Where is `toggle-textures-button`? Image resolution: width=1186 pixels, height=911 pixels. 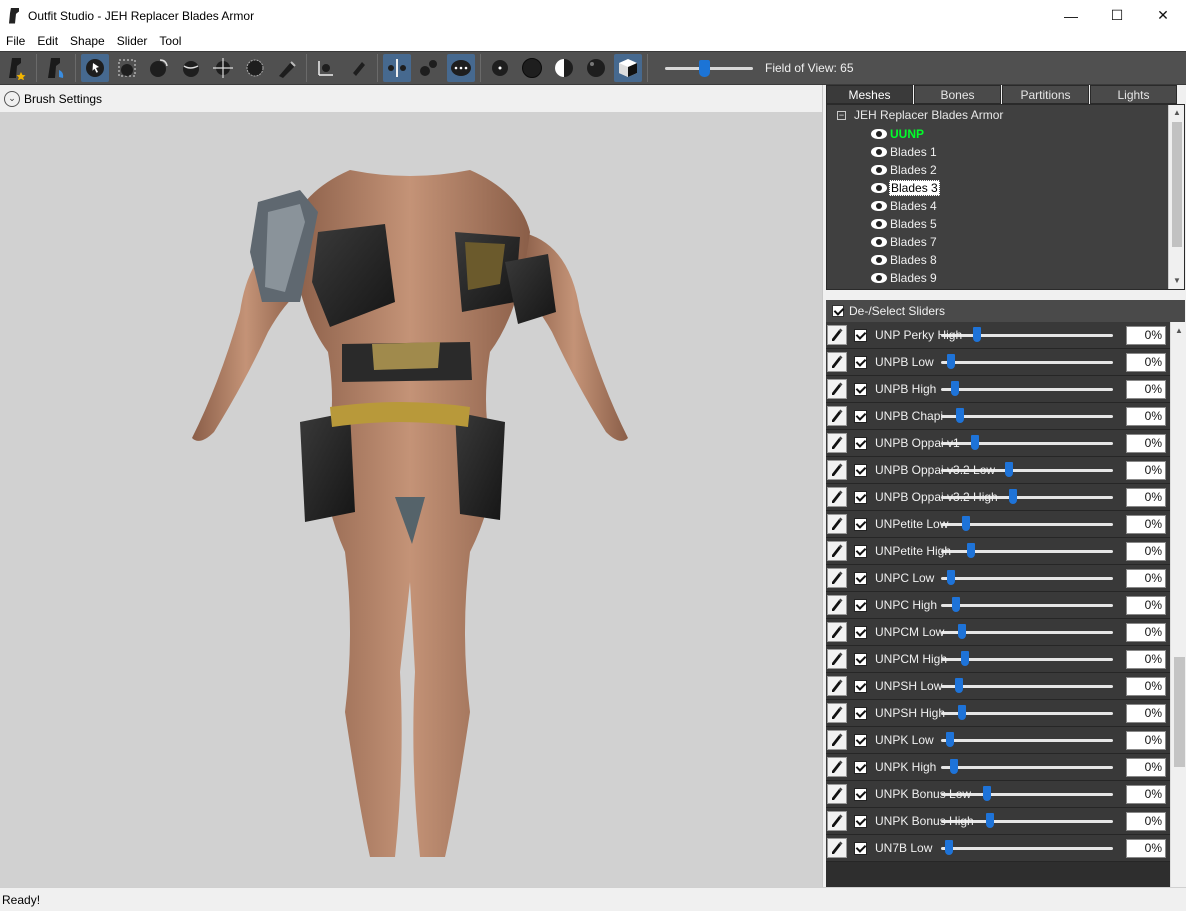
toggle-textures-button is located at coordinates (596, 68).